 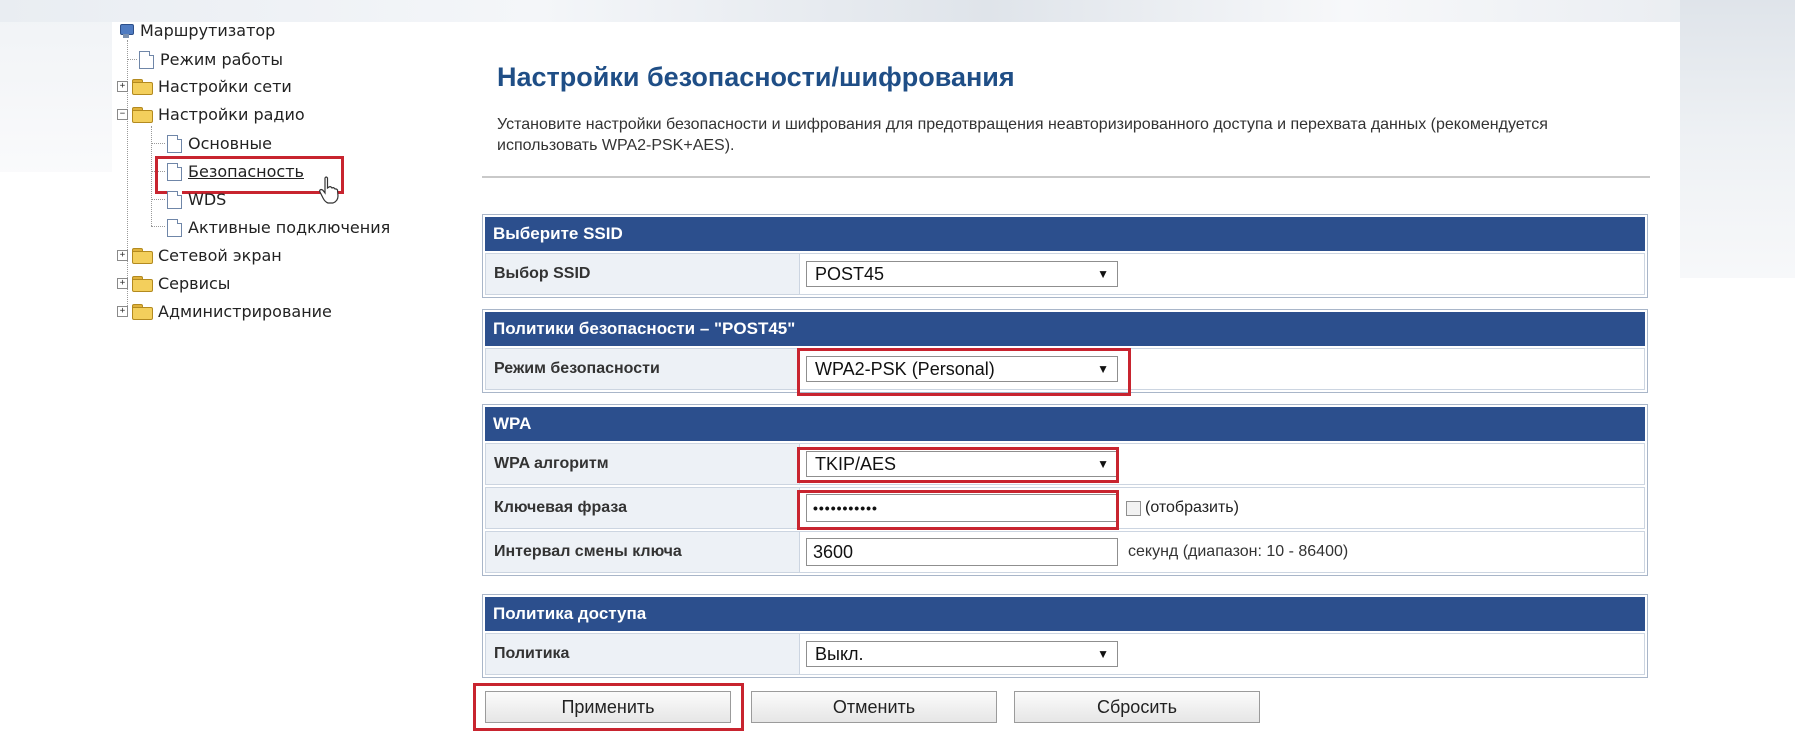 What do you see at coordinates (964, 372) in the screenshot?
I see `highlight-security-mode` at bounding box center [964, 372].